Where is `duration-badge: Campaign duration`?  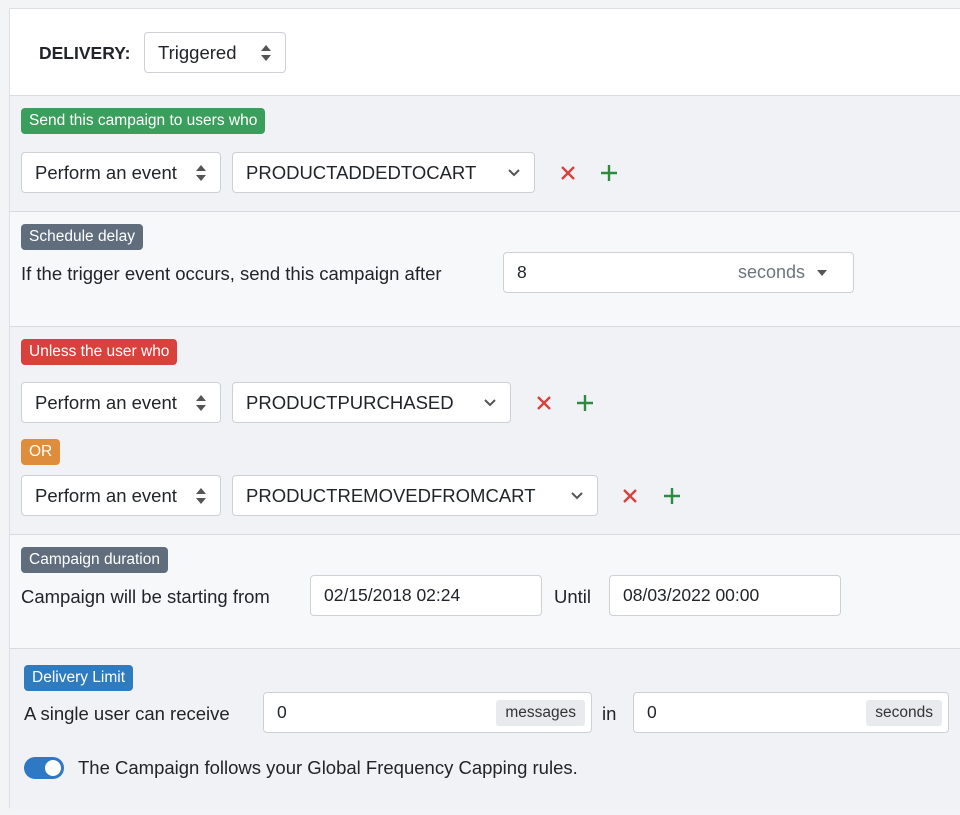 duration-badge: Campaign duration is located at coordinates (94, 560).